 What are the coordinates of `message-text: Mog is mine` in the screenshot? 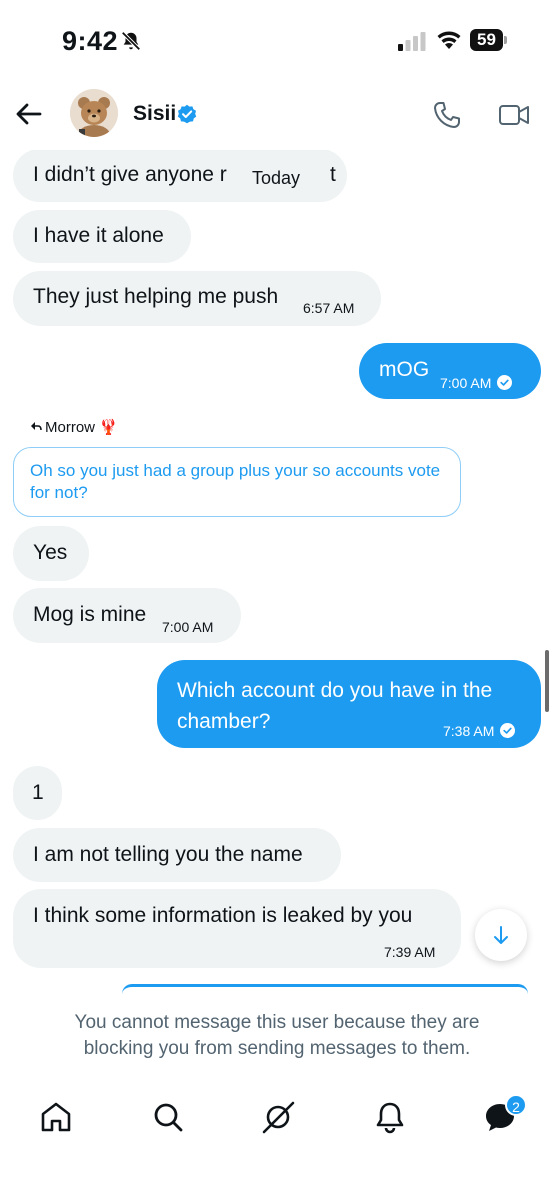 It's located at (90, 614).